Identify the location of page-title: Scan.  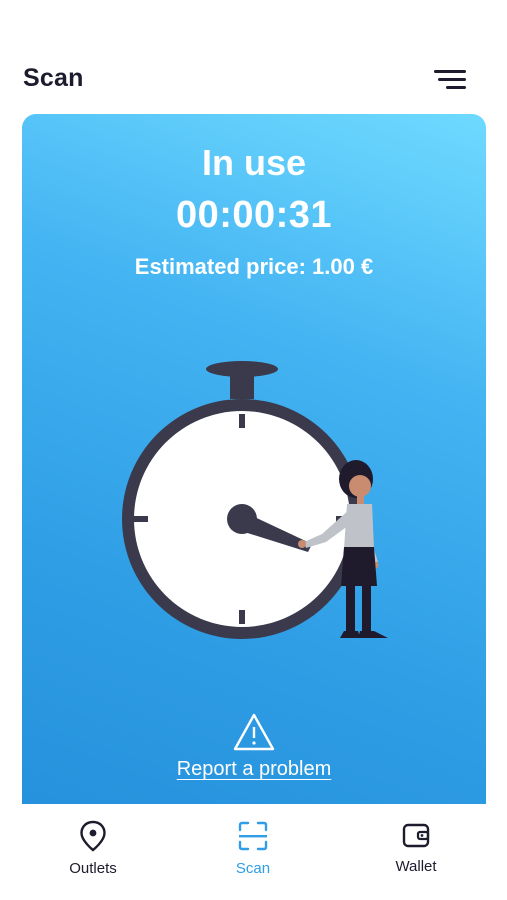
(53, 78).